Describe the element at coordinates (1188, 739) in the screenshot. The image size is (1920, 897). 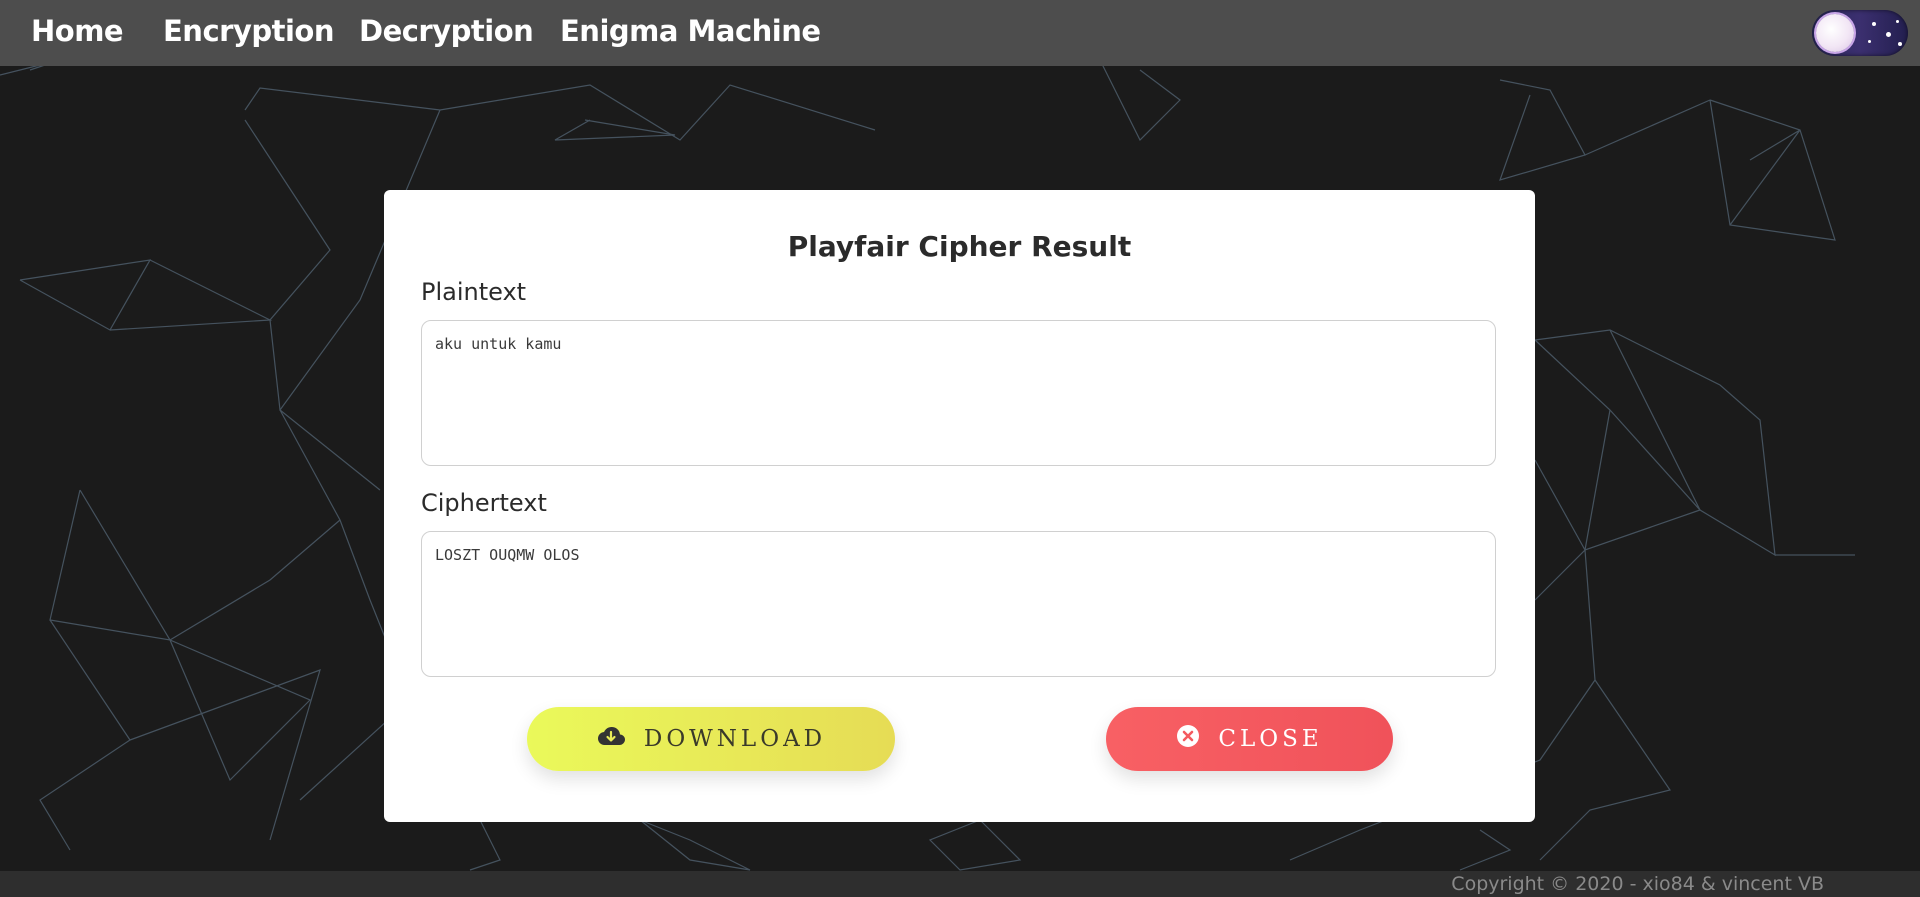
I see `close-circle-icon` at that location.